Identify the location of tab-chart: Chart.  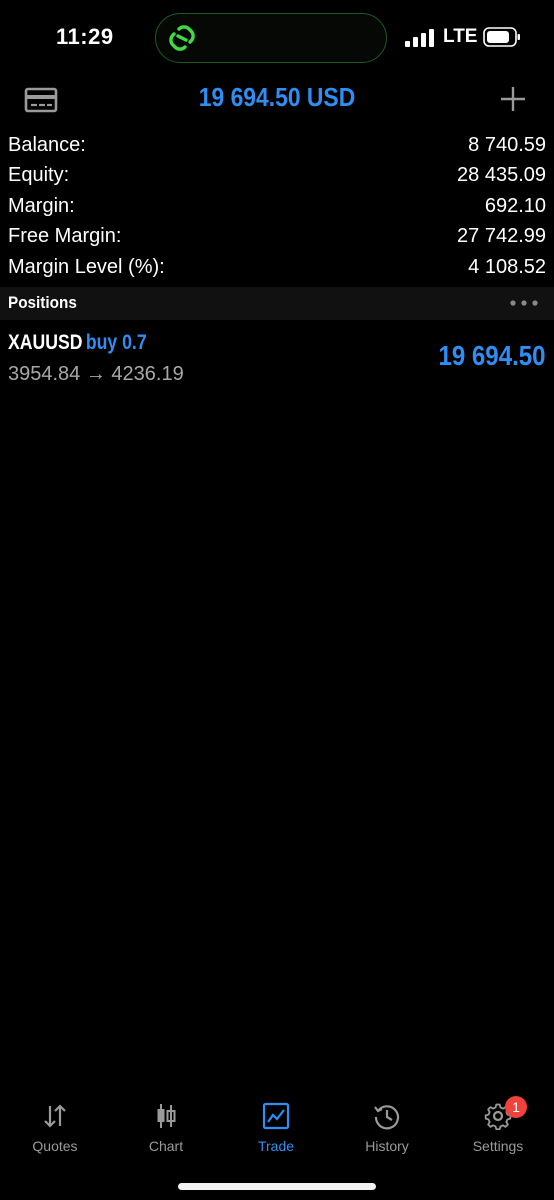
(166, 1127).